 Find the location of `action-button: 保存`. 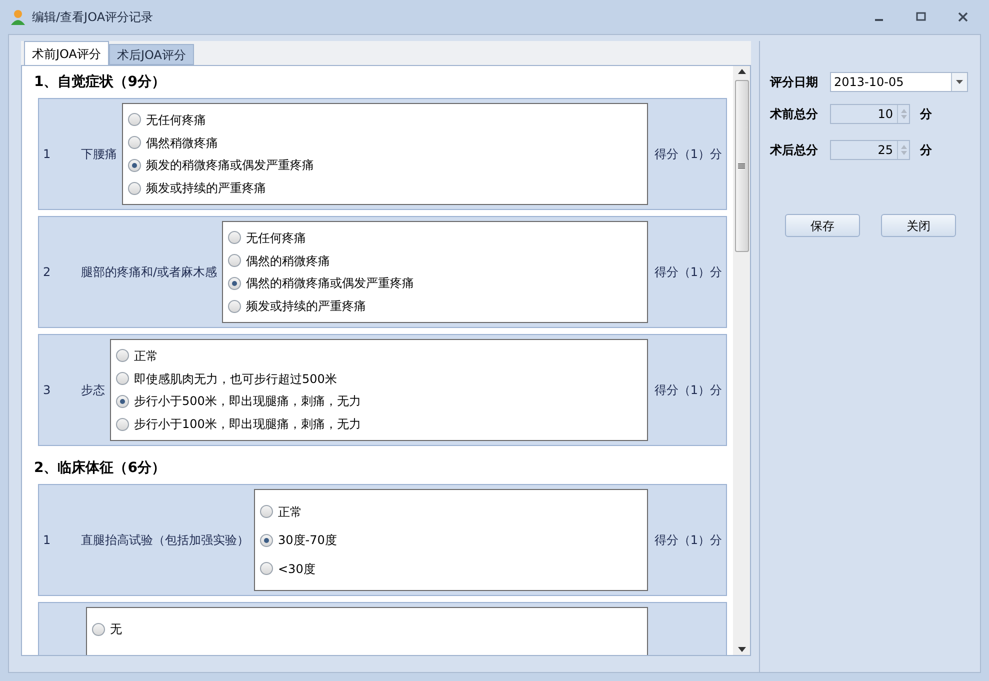

action-button: 保存 is located at coordinates (822, 225).